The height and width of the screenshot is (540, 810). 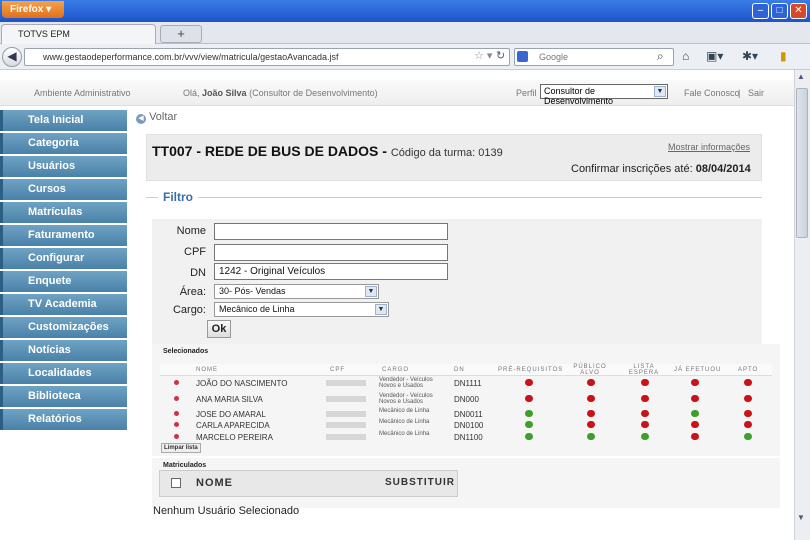 I want to click on perfil-value: Consultor de Desenvolvimento, so click(x=579, y=96).